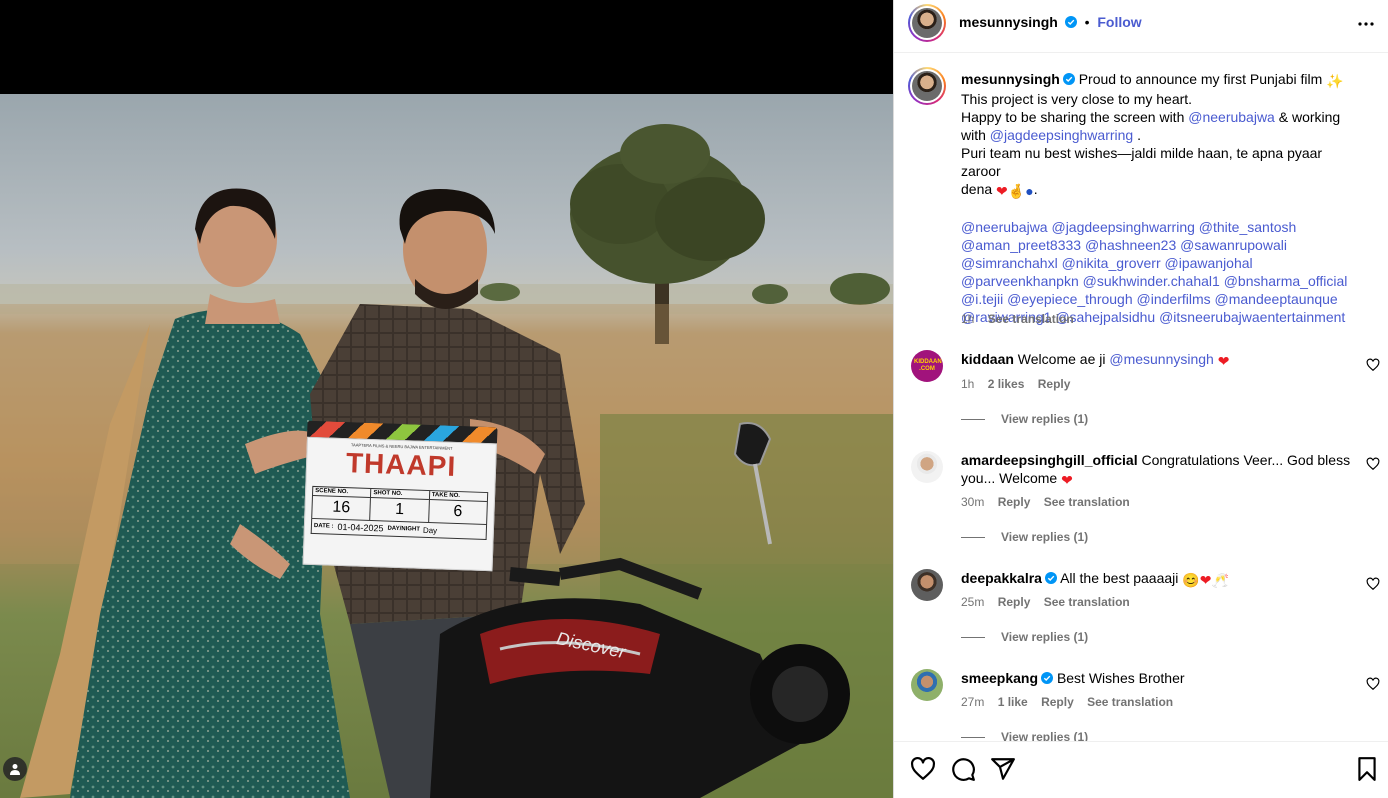 Image resolution: width=1388 pixels, height=798 pixels. Describe the element at coordinates (323, 526) in the screenshot. I see `date-label: DATE :` at that location.